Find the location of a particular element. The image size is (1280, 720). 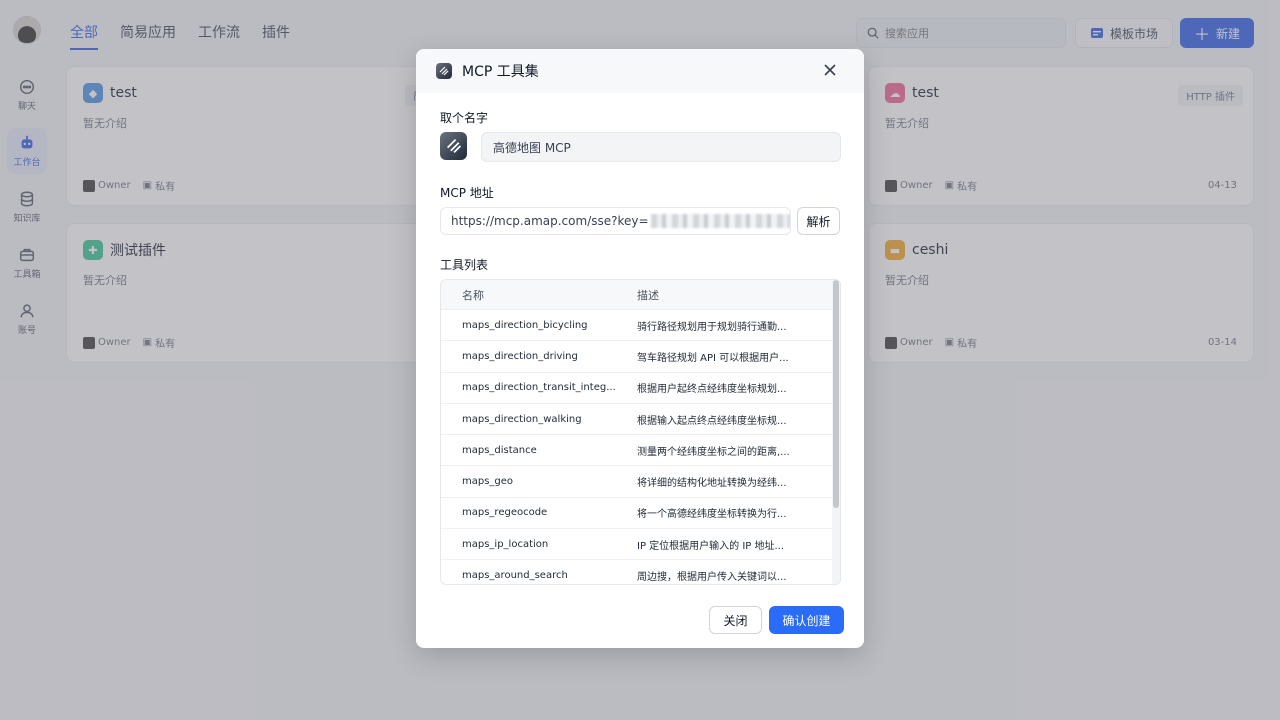

cancel-button: 关闭 is located at coordinates (735, 620).